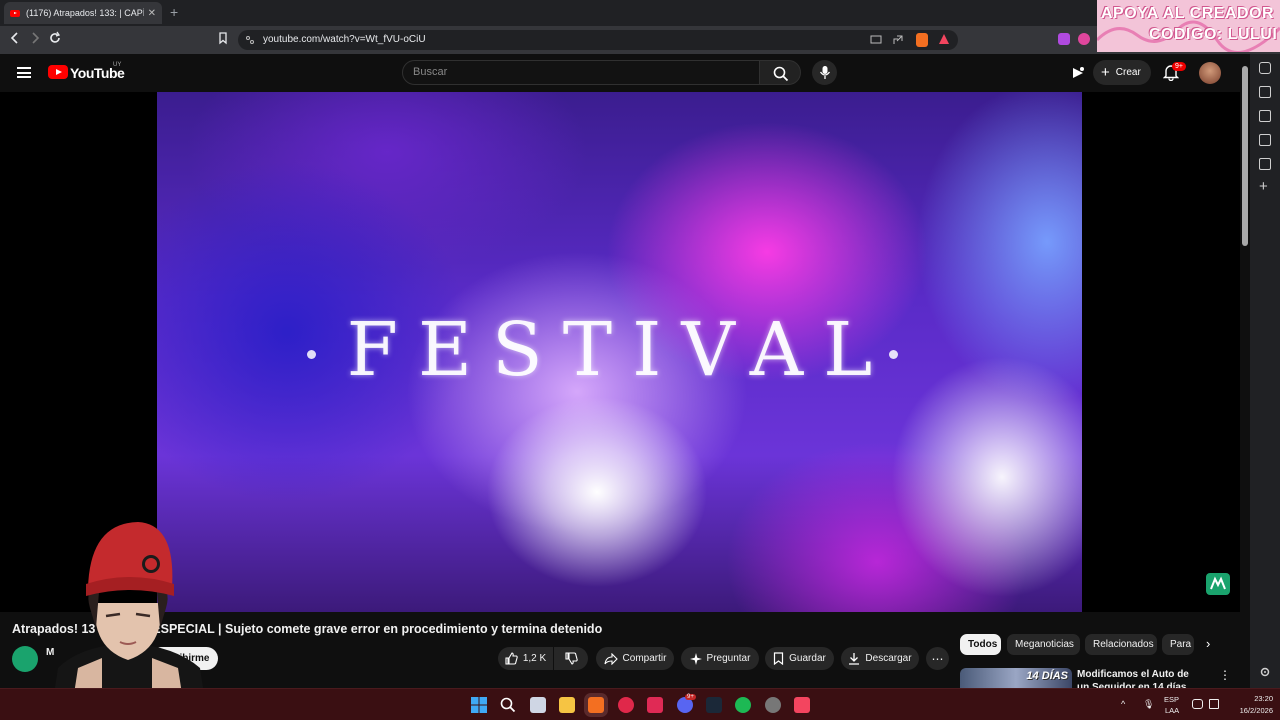 This screenshot has width=1280, height=720. Describe the element at coordinates (1105, 72) in the screenshot. I see `plus-icon: +` at that location.